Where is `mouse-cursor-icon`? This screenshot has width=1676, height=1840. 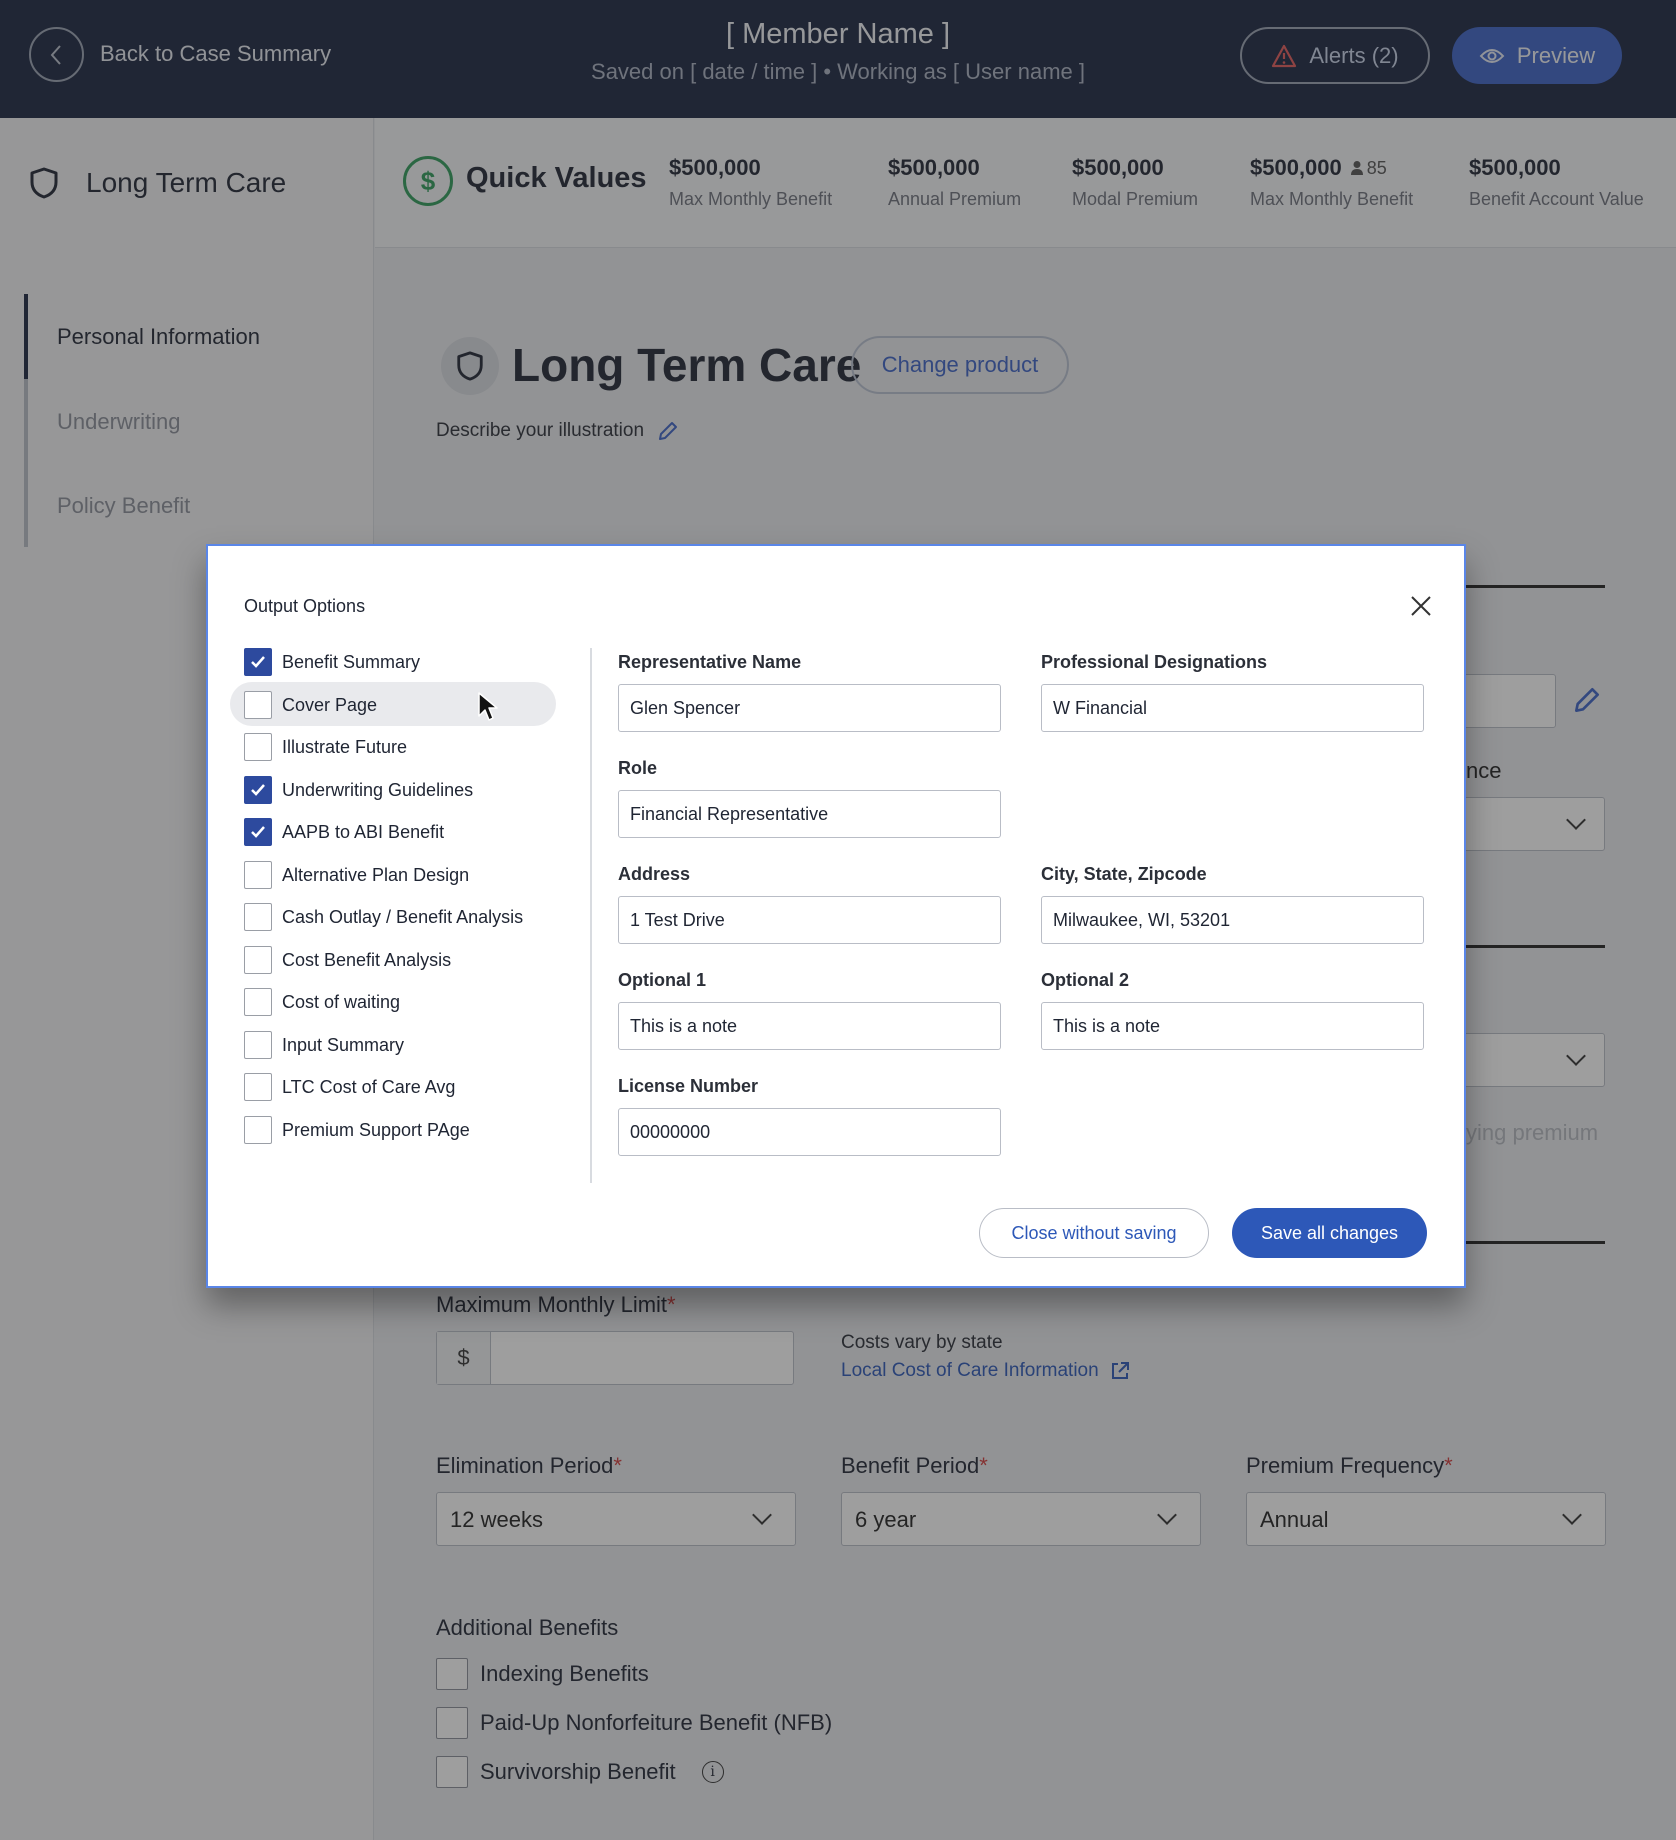 mouse-cursor-icon is located at coordinates (488, 706).